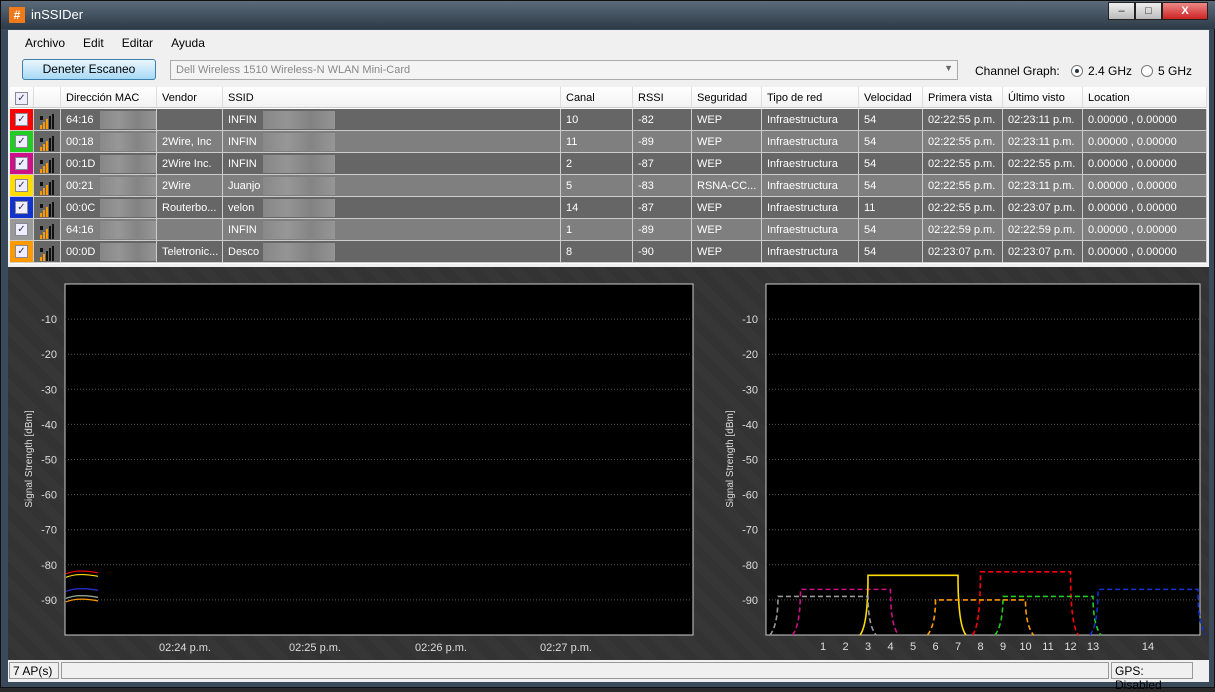 Image resolution: width=1215 pixels, height=692 pixels. I want to click on y-tick-label: -90, so click(750, 601).